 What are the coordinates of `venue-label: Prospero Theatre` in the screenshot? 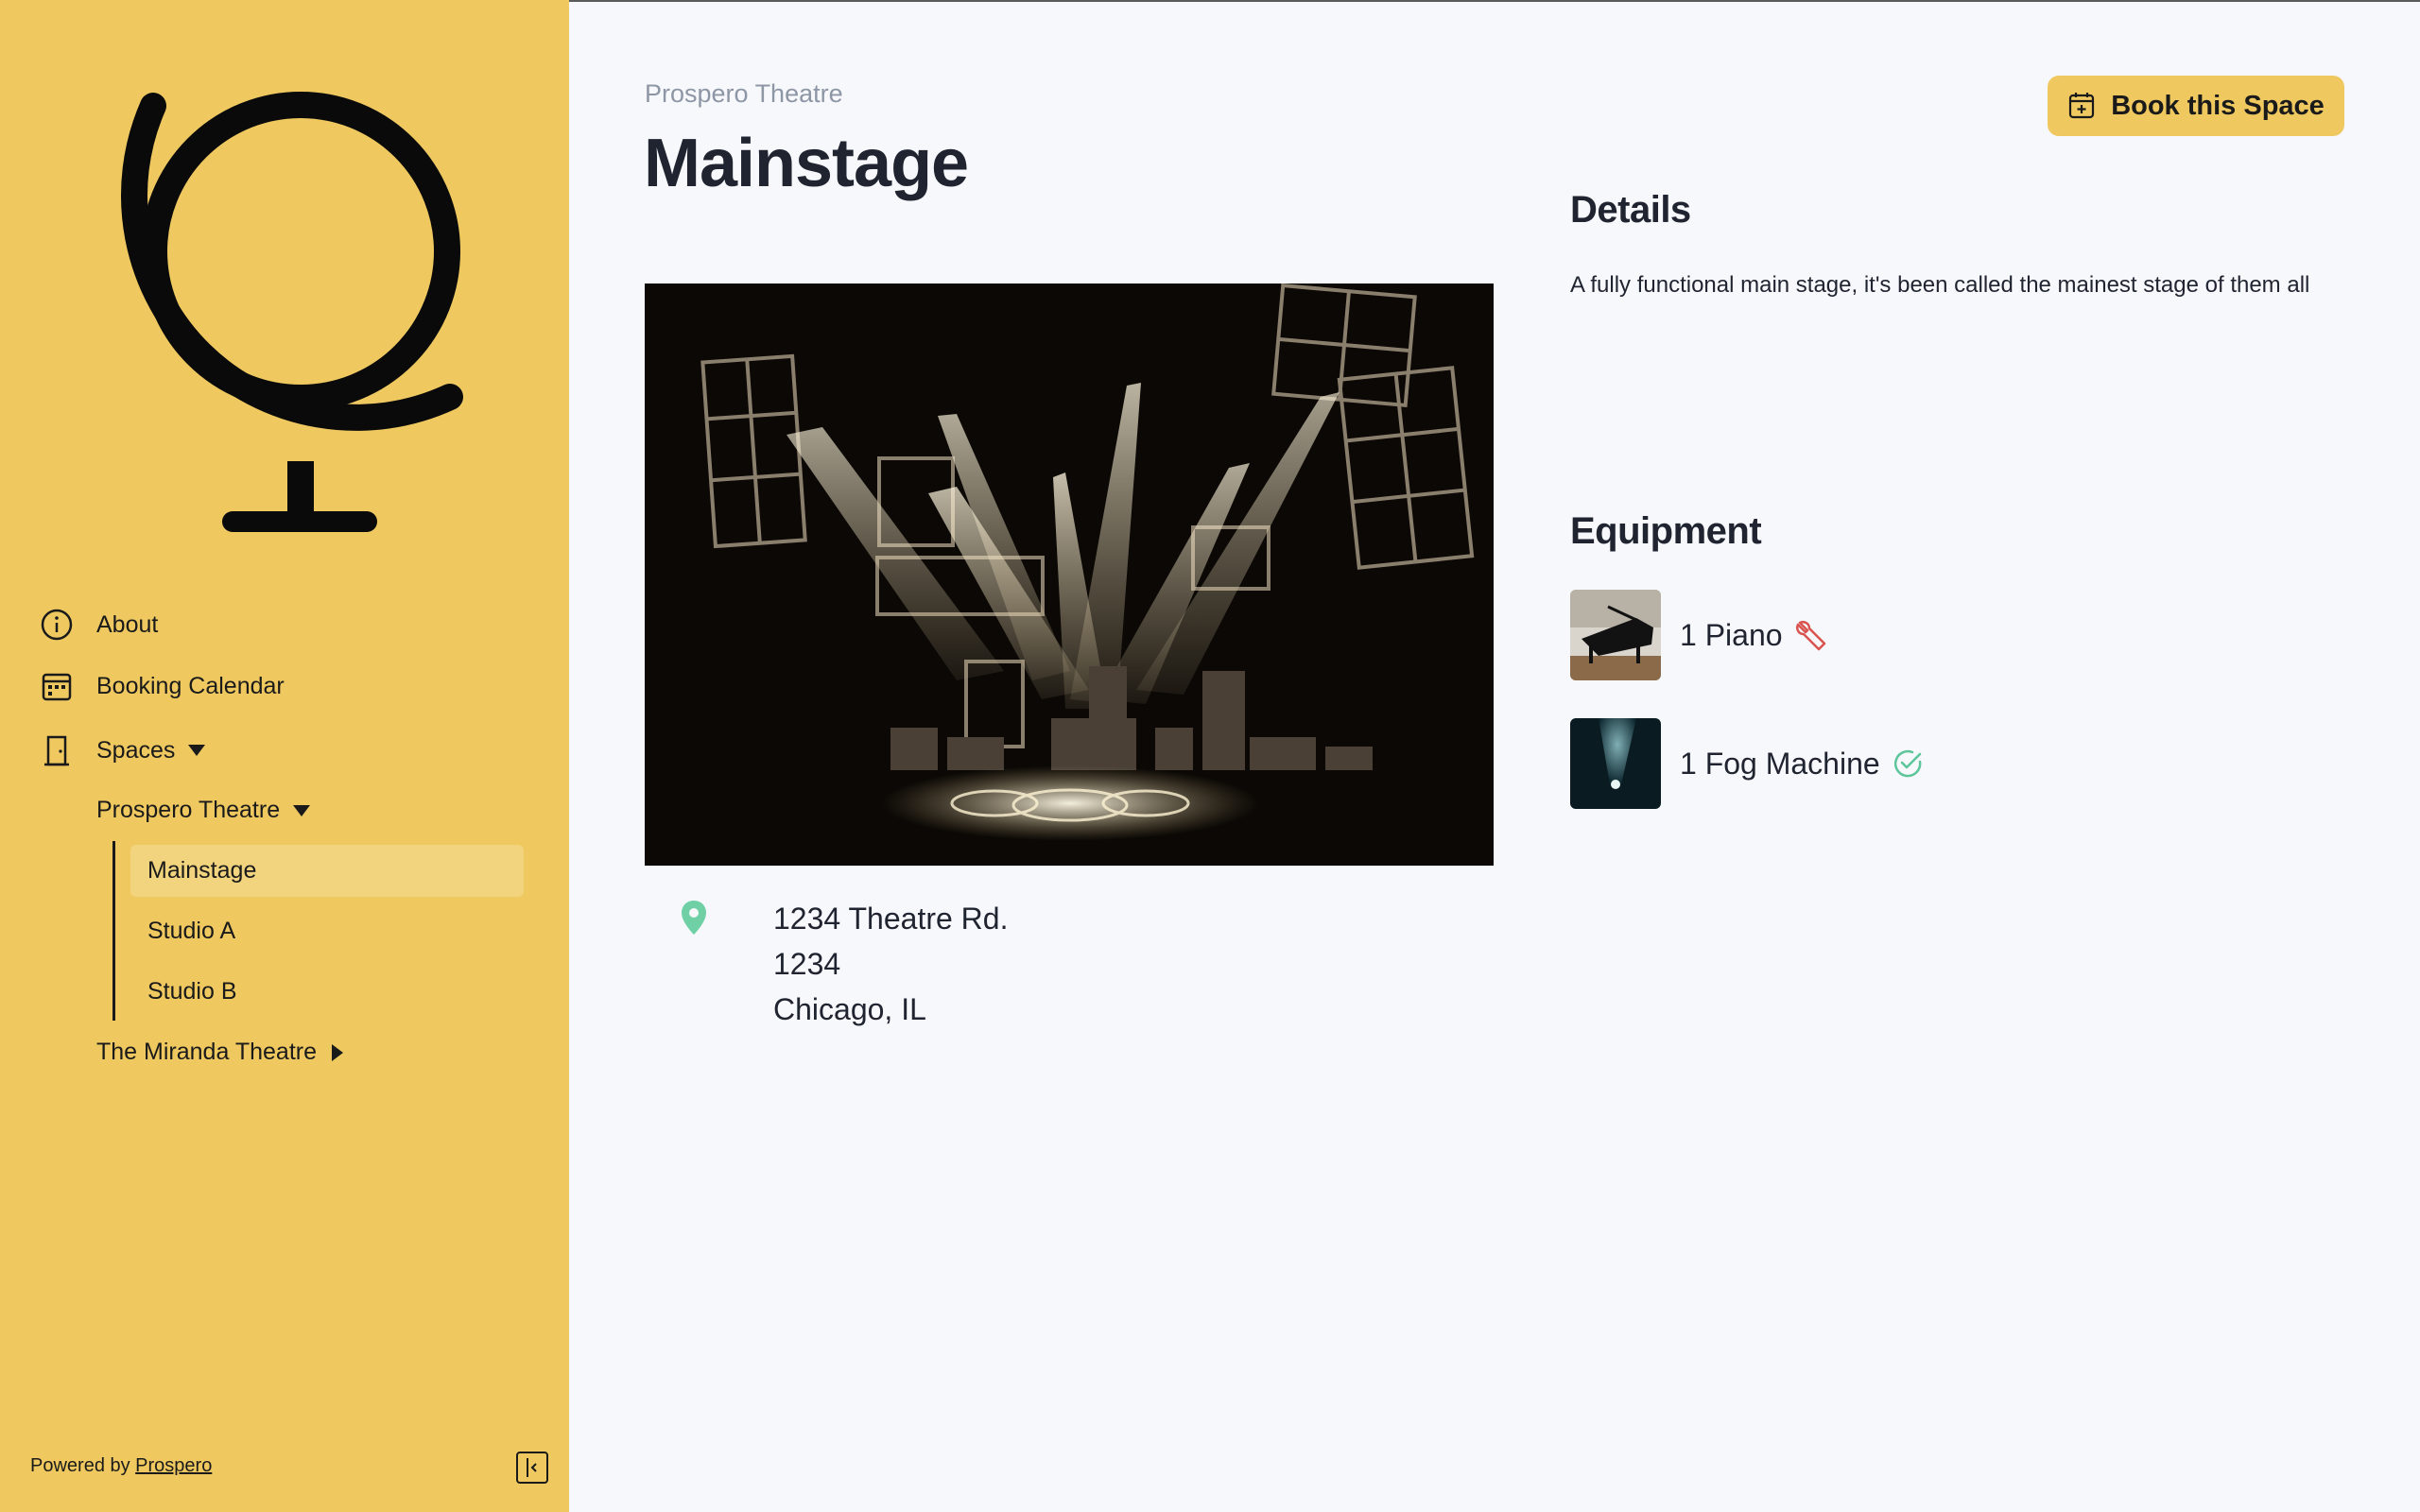 It's located at (188, 810).